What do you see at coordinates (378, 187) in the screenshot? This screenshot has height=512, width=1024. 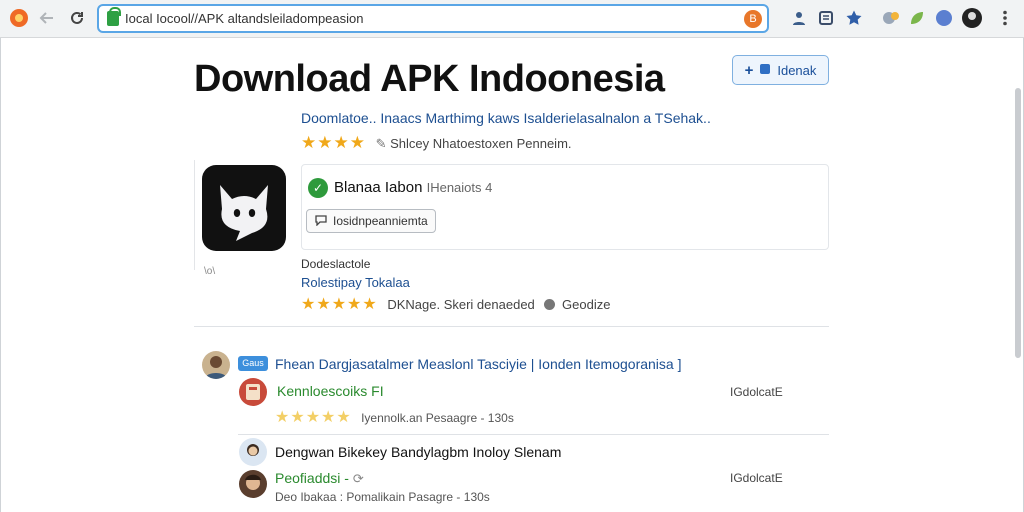 I see `card-app-title: Blanaa Iabon` at bounding box center [378, 187].